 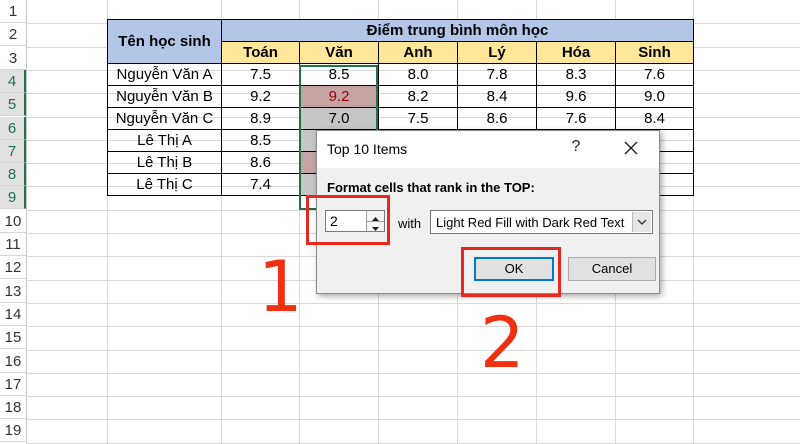 I want to click on subject-header: Sinh, so click(x=654, y=52).